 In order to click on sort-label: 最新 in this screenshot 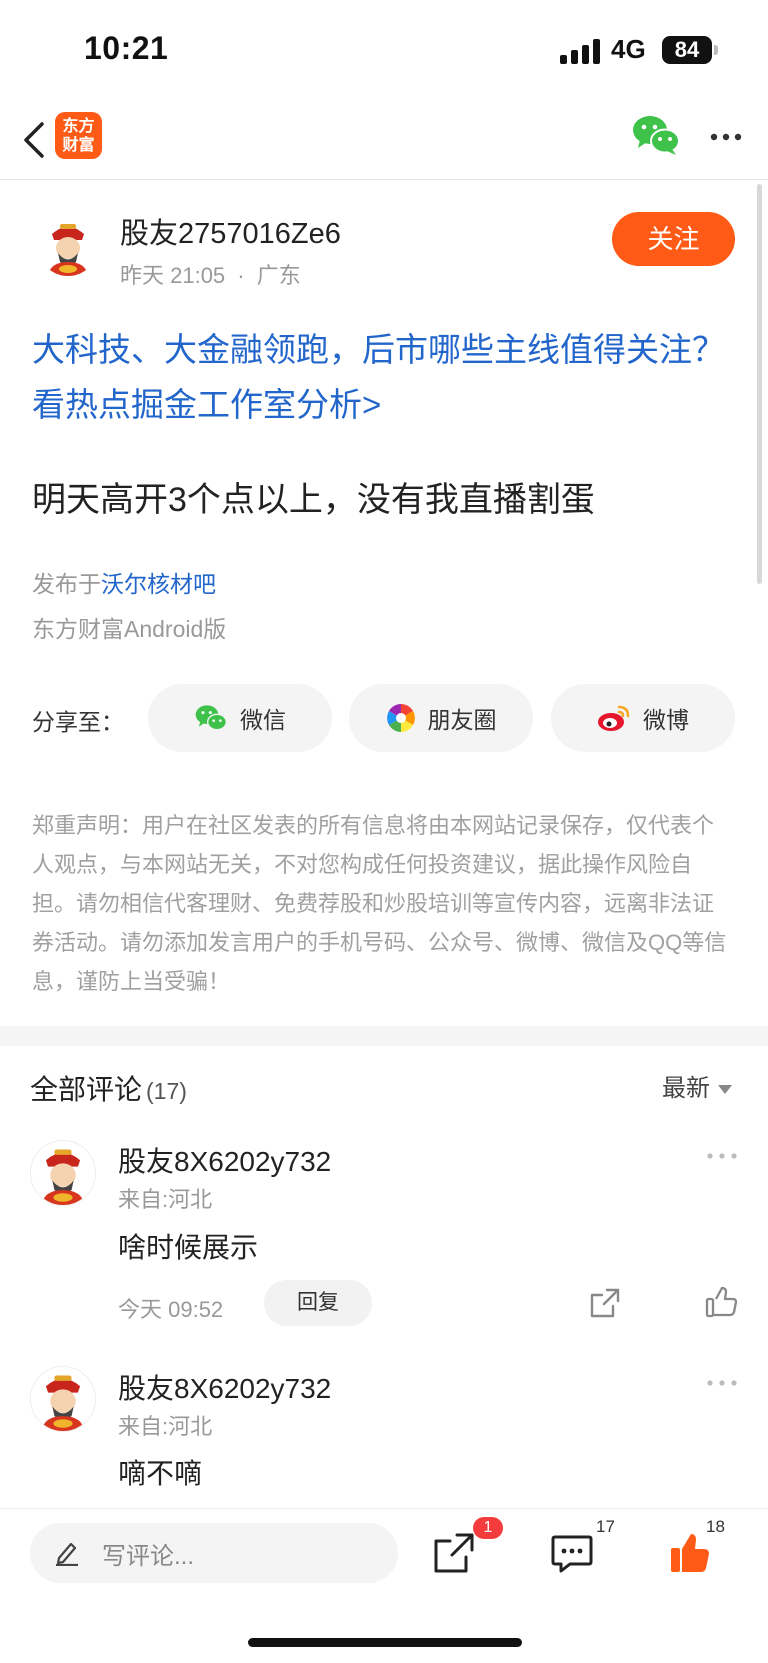, I will do `click(686, 1088)`.